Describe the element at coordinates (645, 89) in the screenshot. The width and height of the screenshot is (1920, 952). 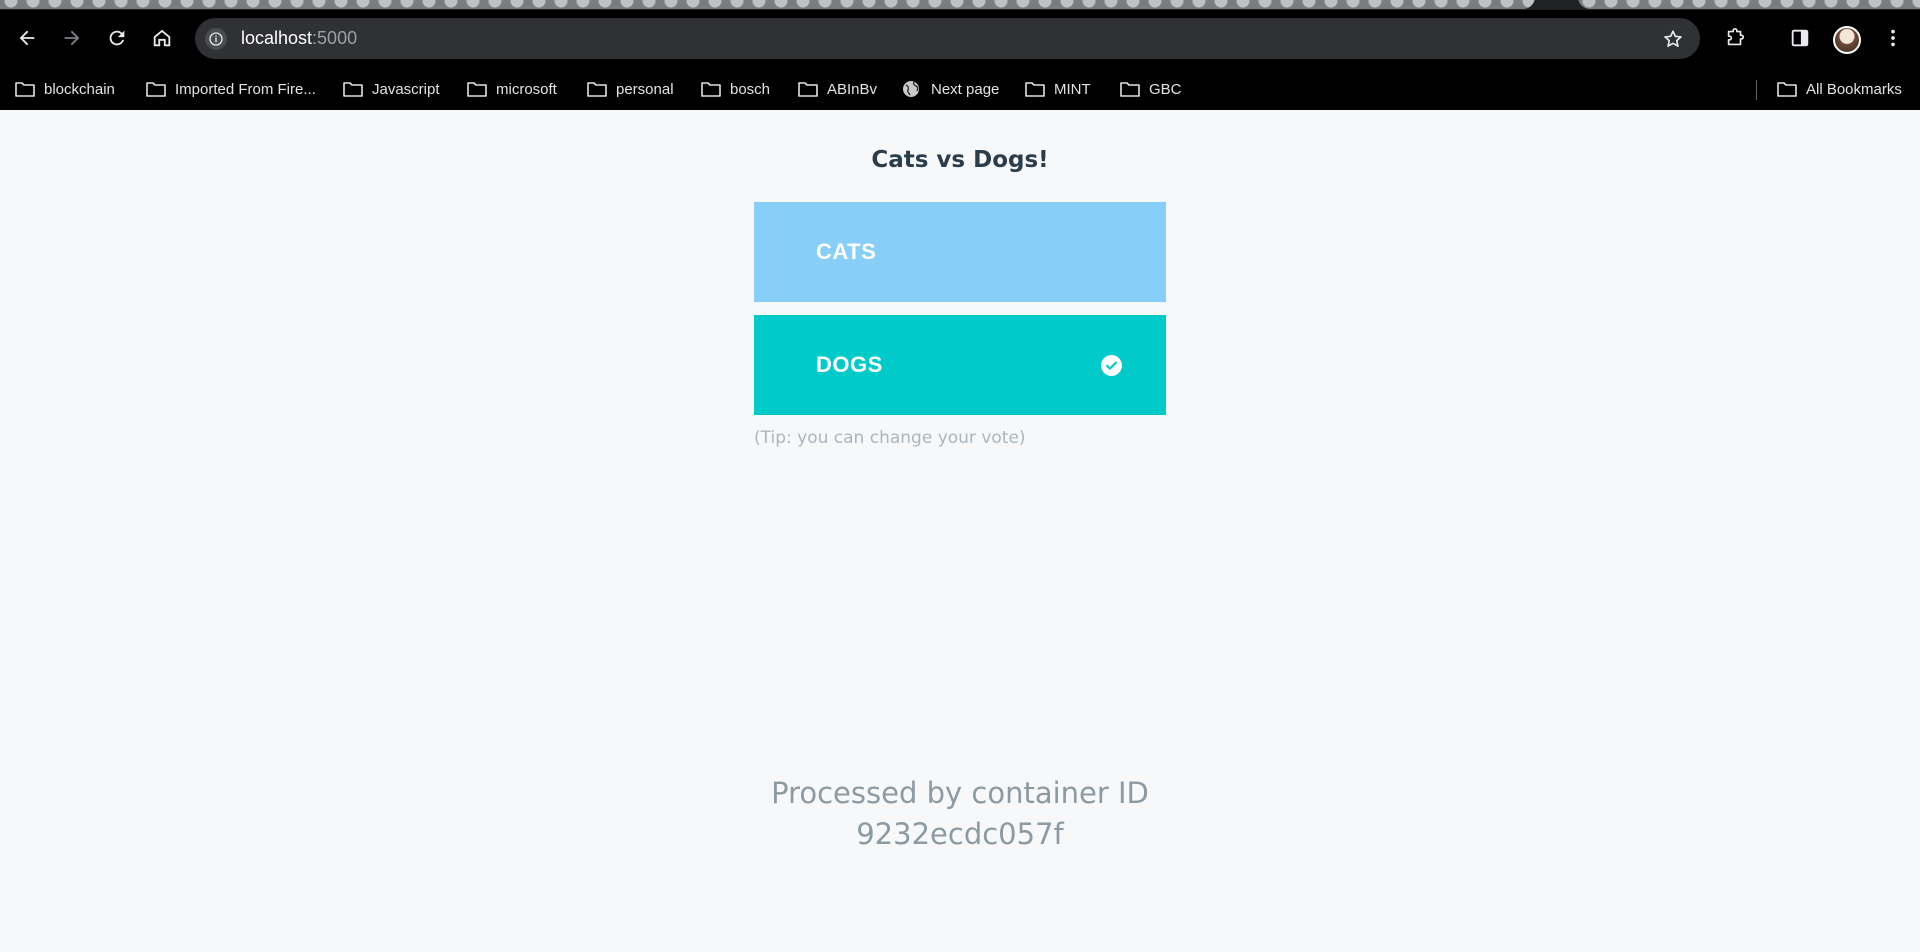
I see `bookmark-label: personal` at that location.